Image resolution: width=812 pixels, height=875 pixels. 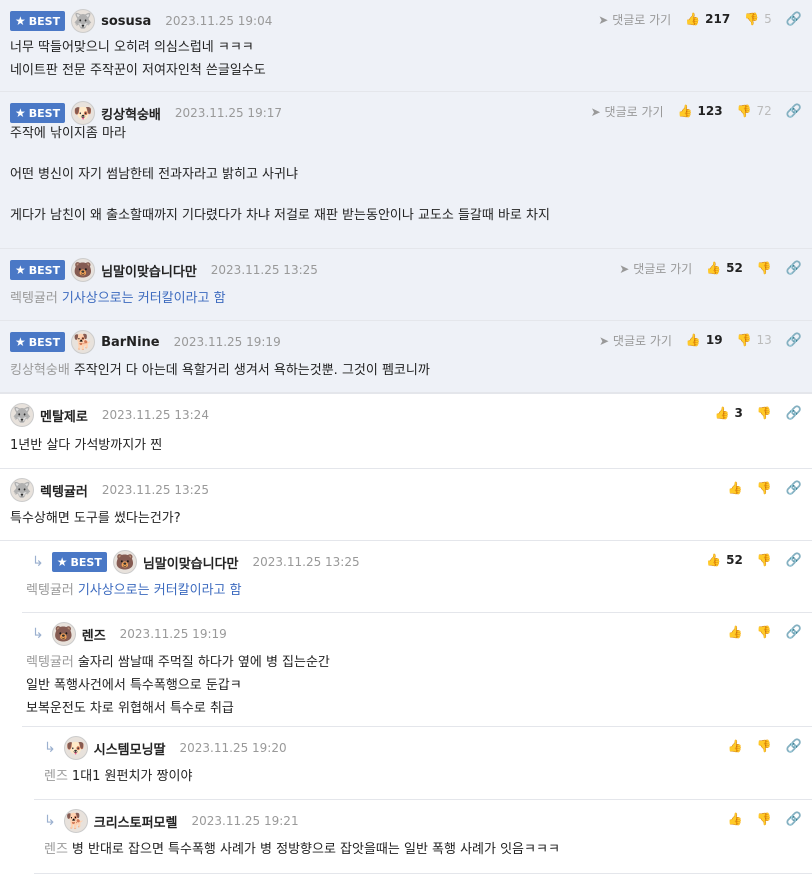 What do you see at coordinates (40, 370) in the screenshot?
I see `mention: 킹상혁숭배` at bounding box center [40, 370].